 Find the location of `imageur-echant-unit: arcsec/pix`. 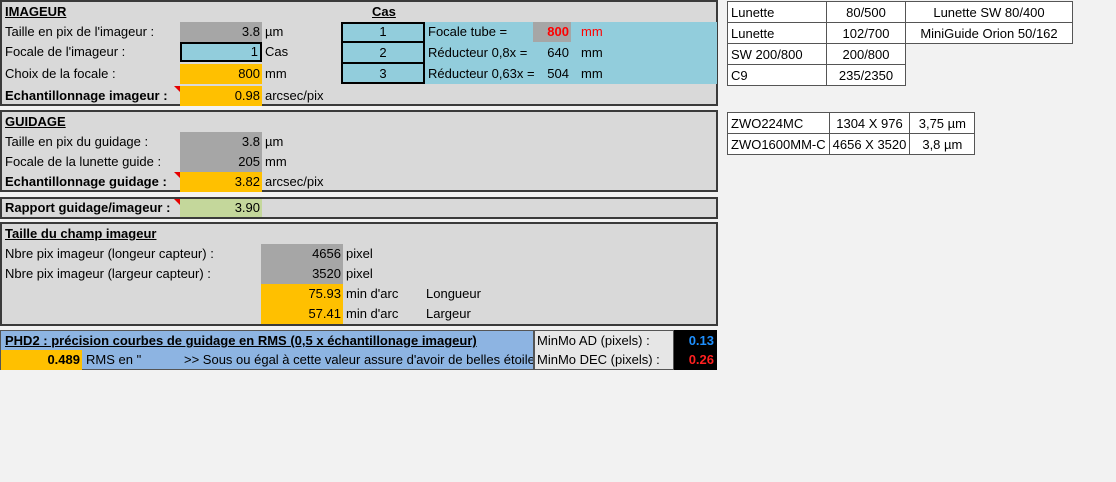

imageur-echant-unit: arcsec/pix is located at coordinates (294, 95).